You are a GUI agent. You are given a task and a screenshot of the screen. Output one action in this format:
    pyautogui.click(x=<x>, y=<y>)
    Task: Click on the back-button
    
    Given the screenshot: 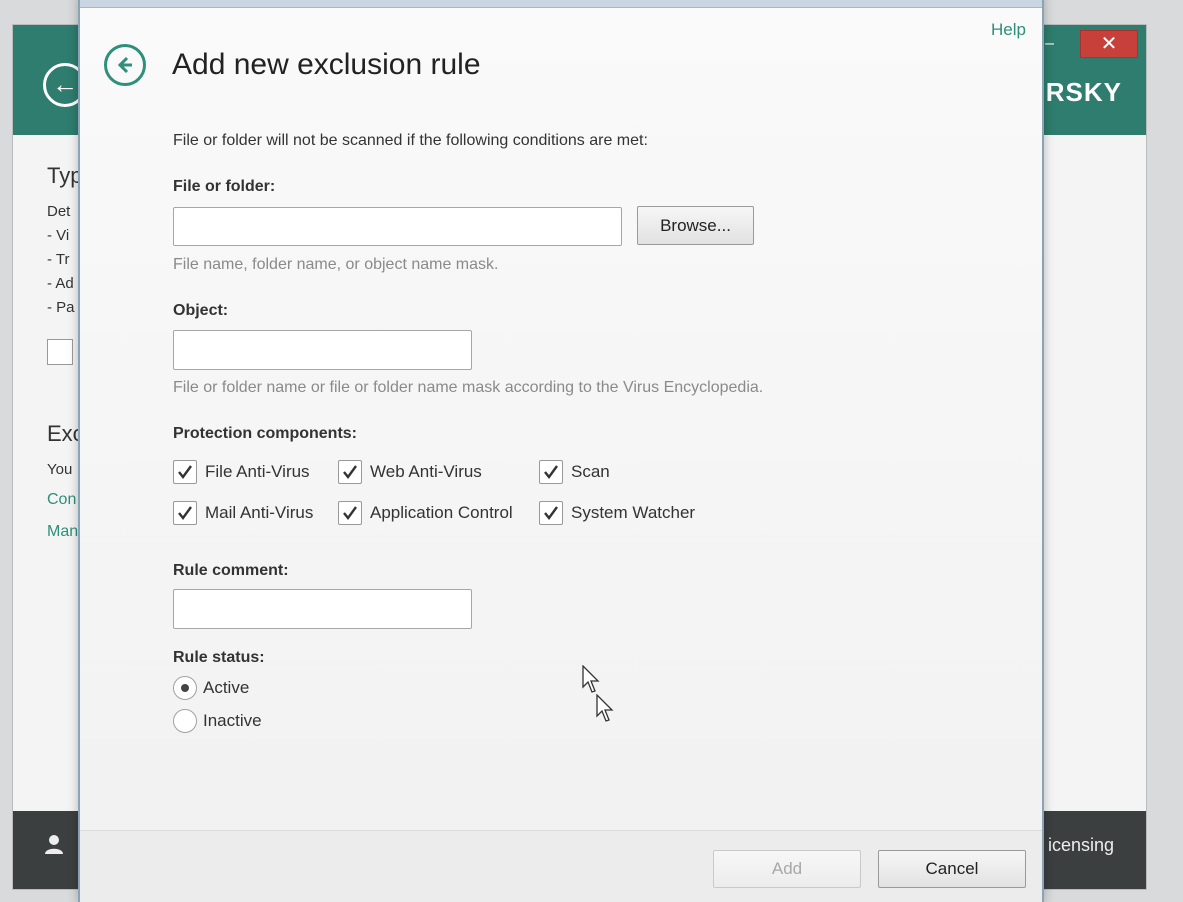 What is the action you would take?
    pyautogui.click(x=125, y=65)
    